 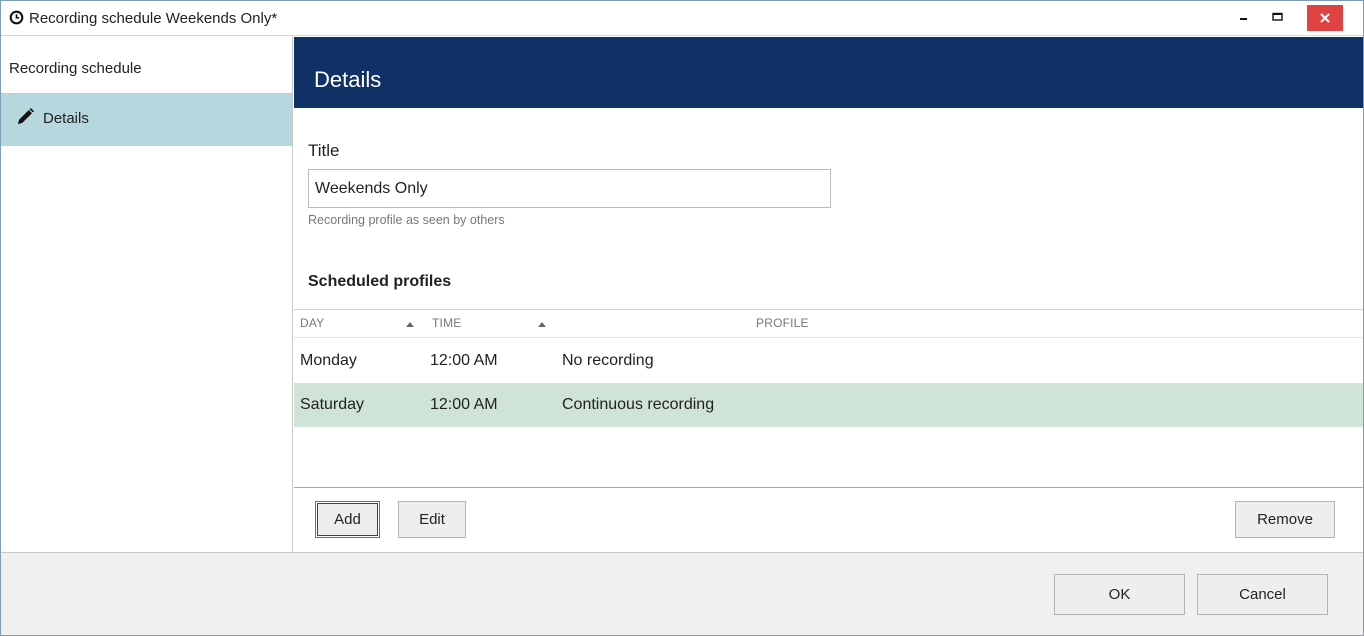 I want to click on scheduled-profiles-heading: Scheduled profiles, so click(x=380, y=281).